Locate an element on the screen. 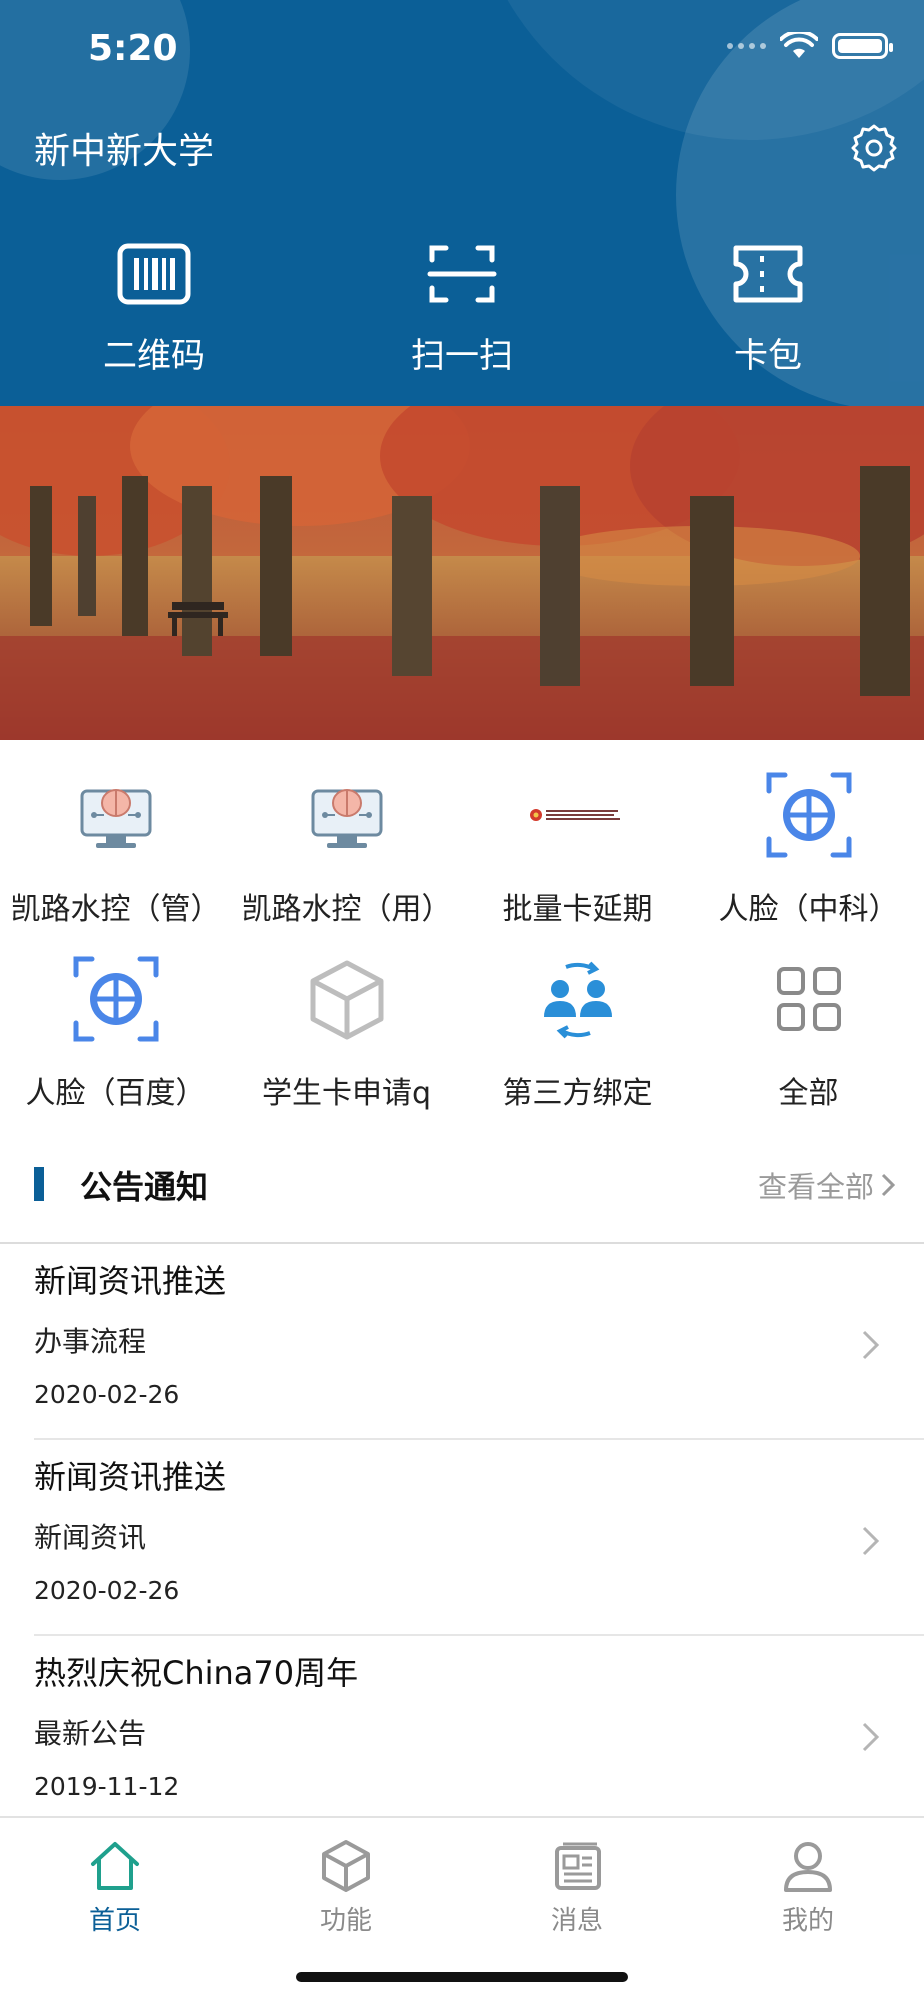  grid-item-label: 第三方绑定 is located at coordinates (577, 1093).